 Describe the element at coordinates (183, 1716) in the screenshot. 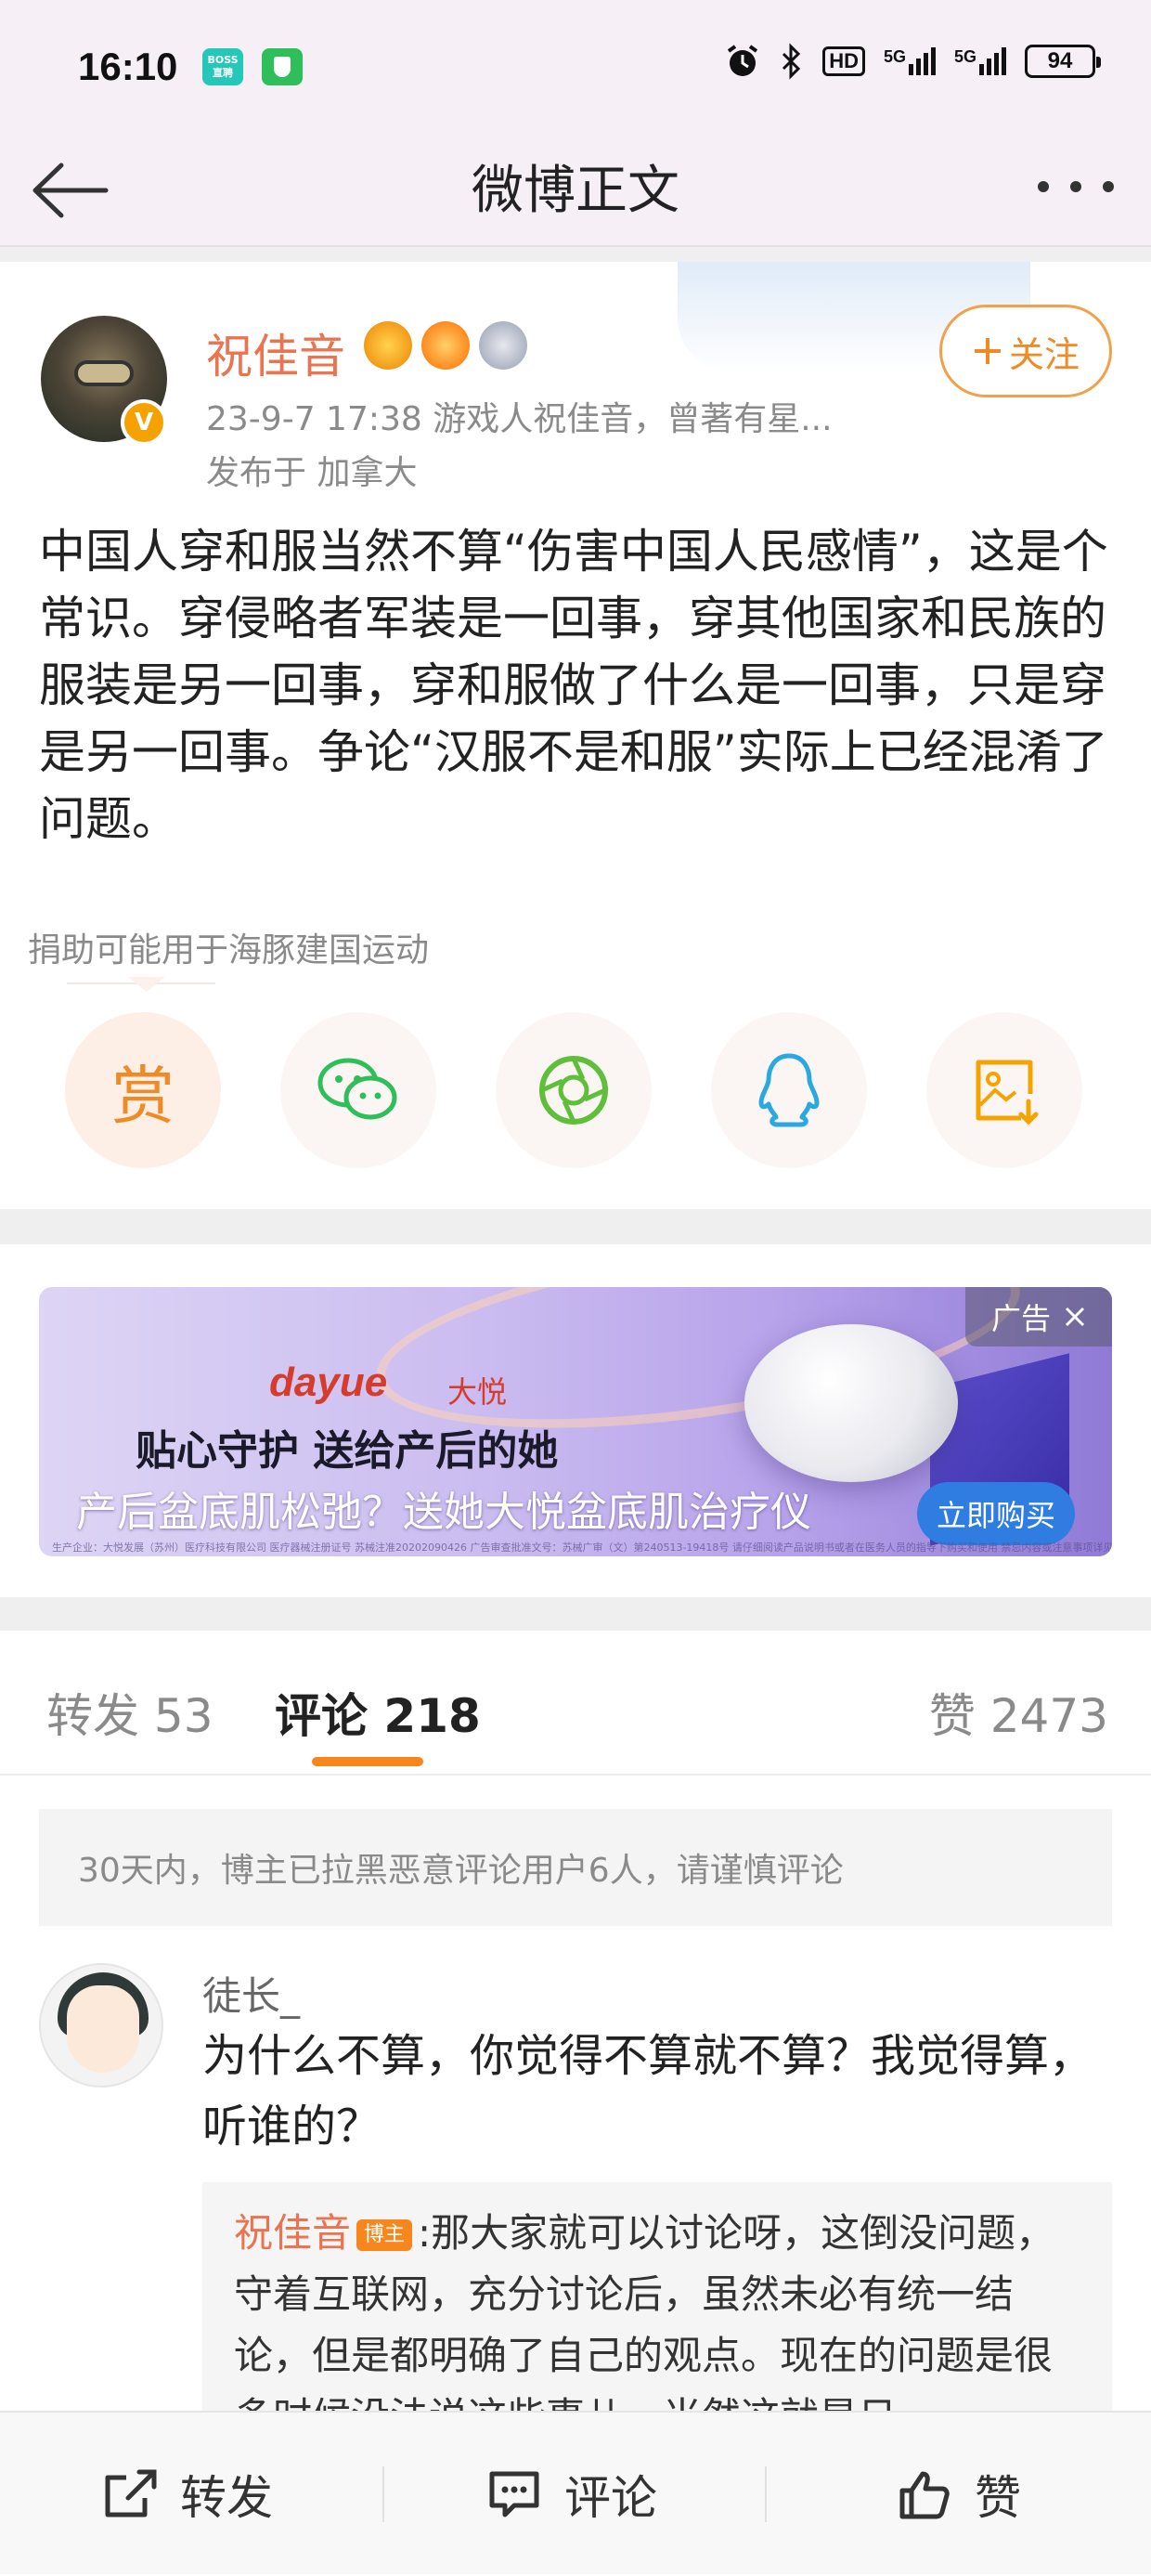

I see `tab-reposts-count: 53` at that location.